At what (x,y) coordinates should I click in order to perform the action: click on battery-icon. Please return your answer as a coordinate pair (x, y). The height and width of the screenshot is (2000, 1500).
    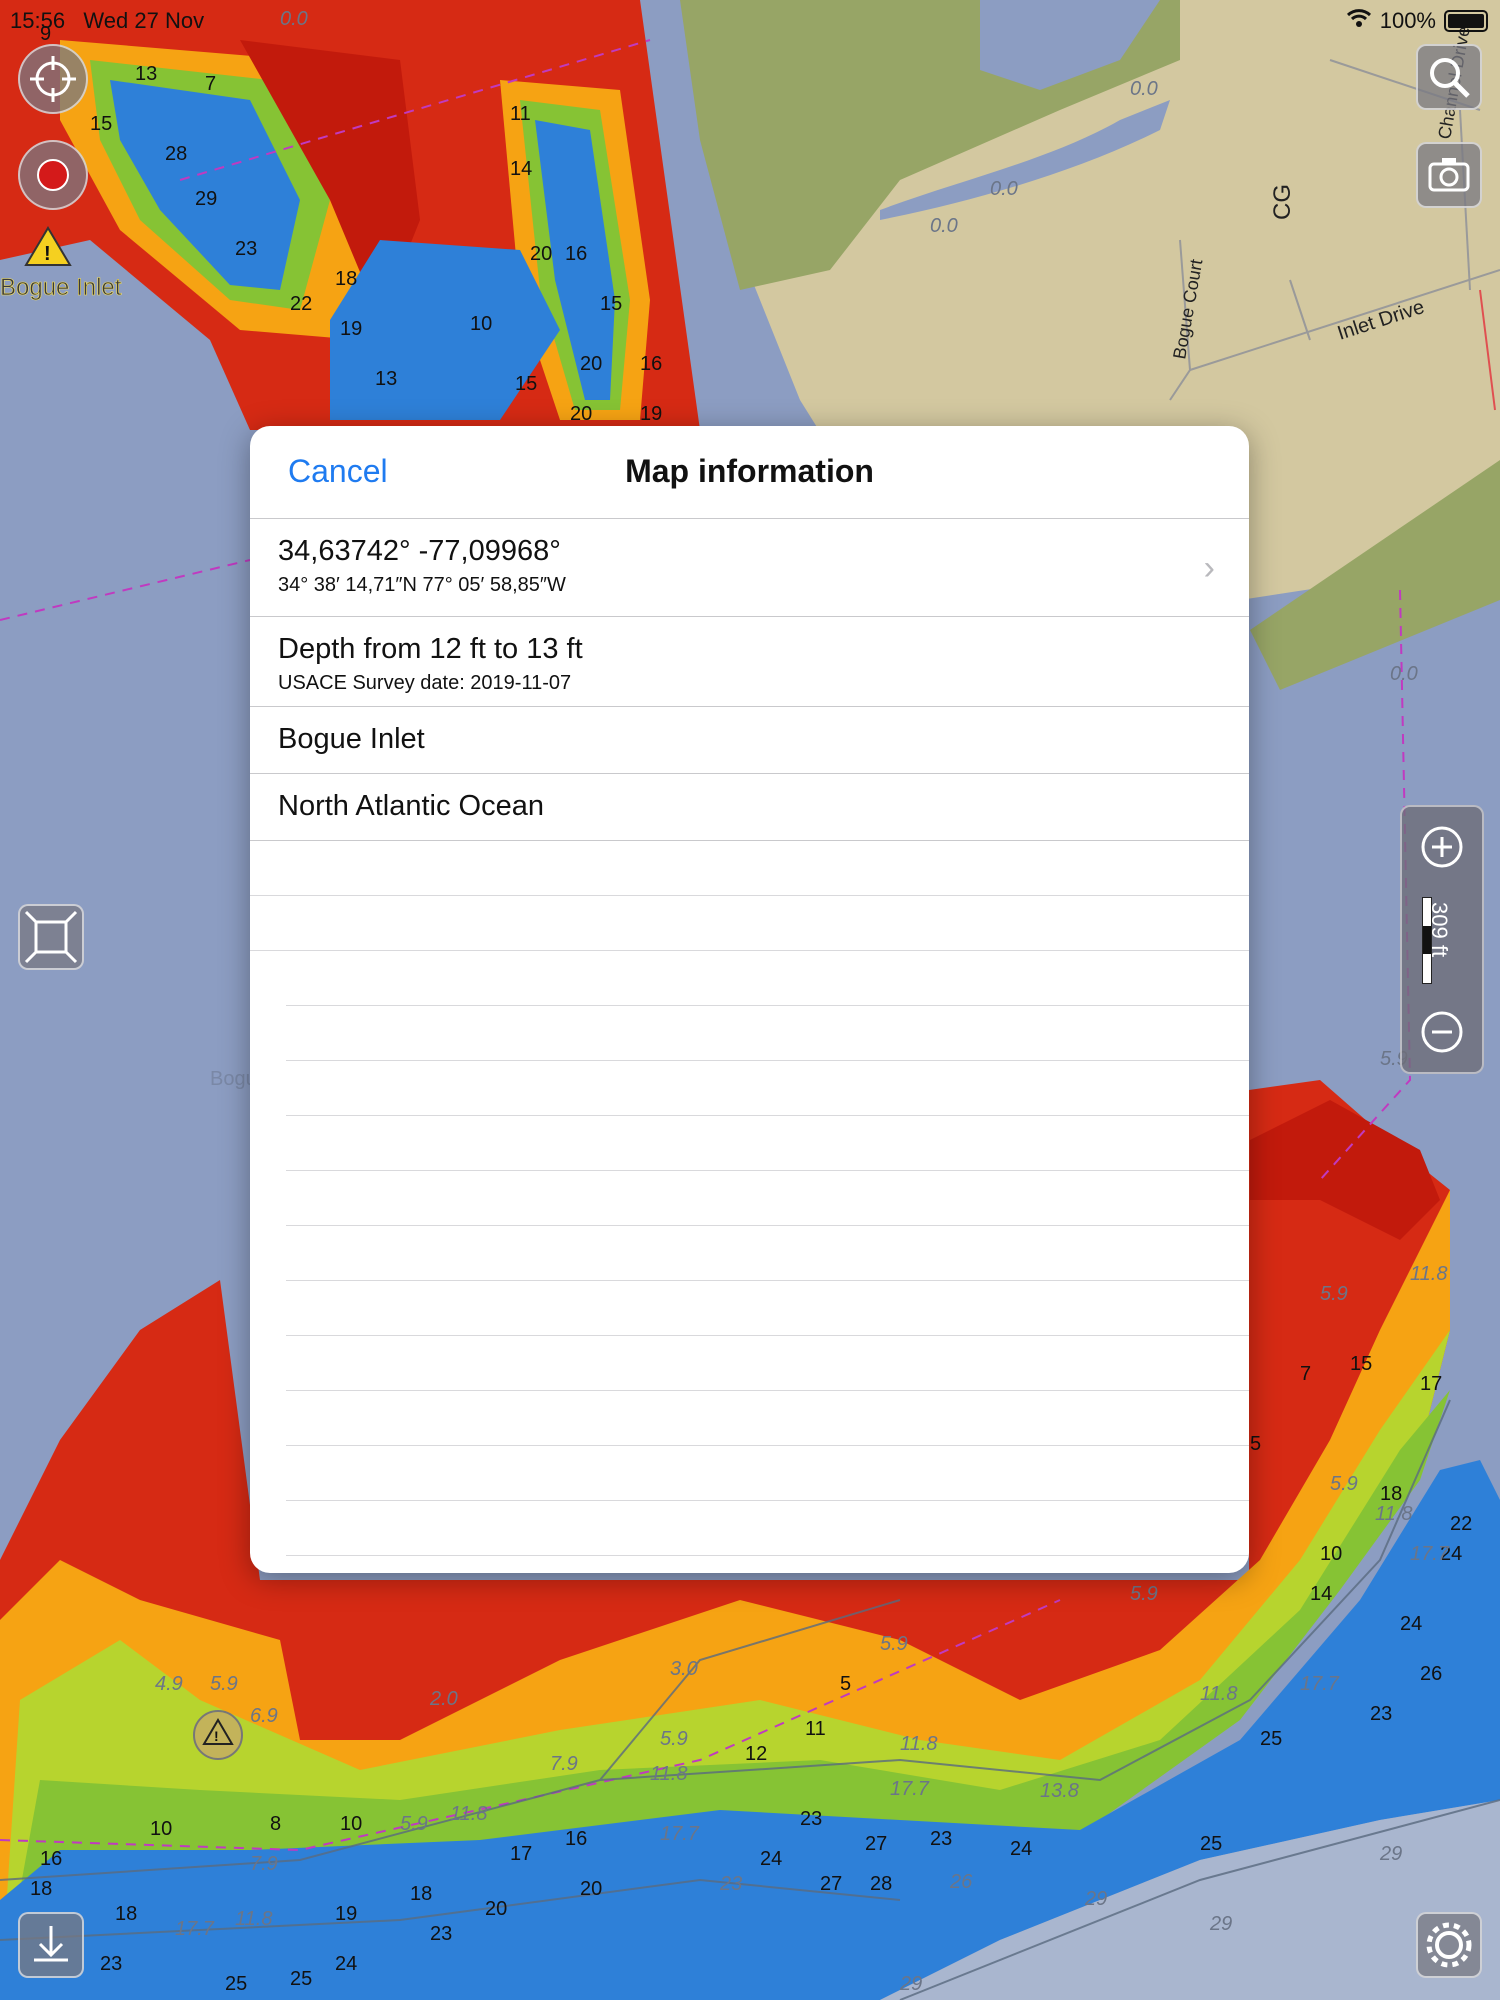
    Looking at the image, I should click on (1466, 21).